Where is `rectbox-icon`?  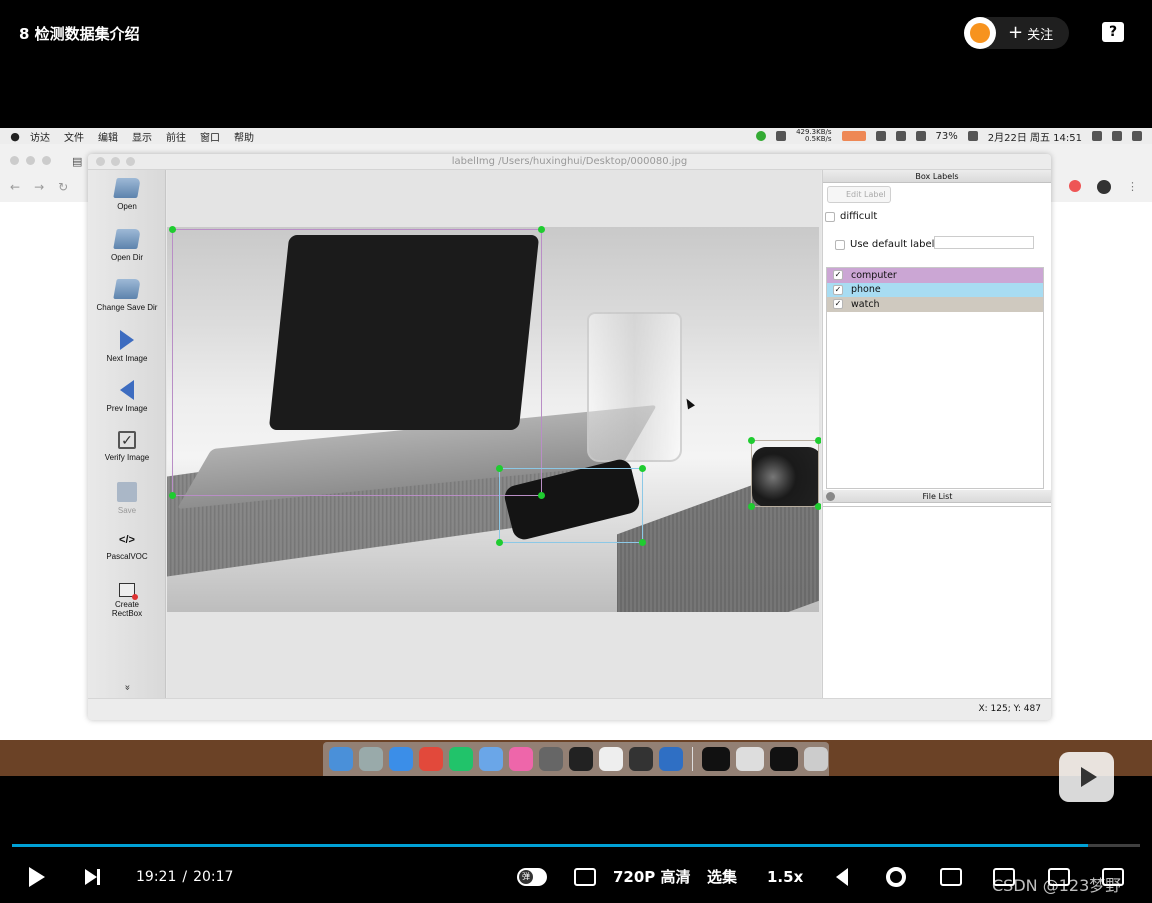 rectbox-icon is located at coordinates (128, 591).